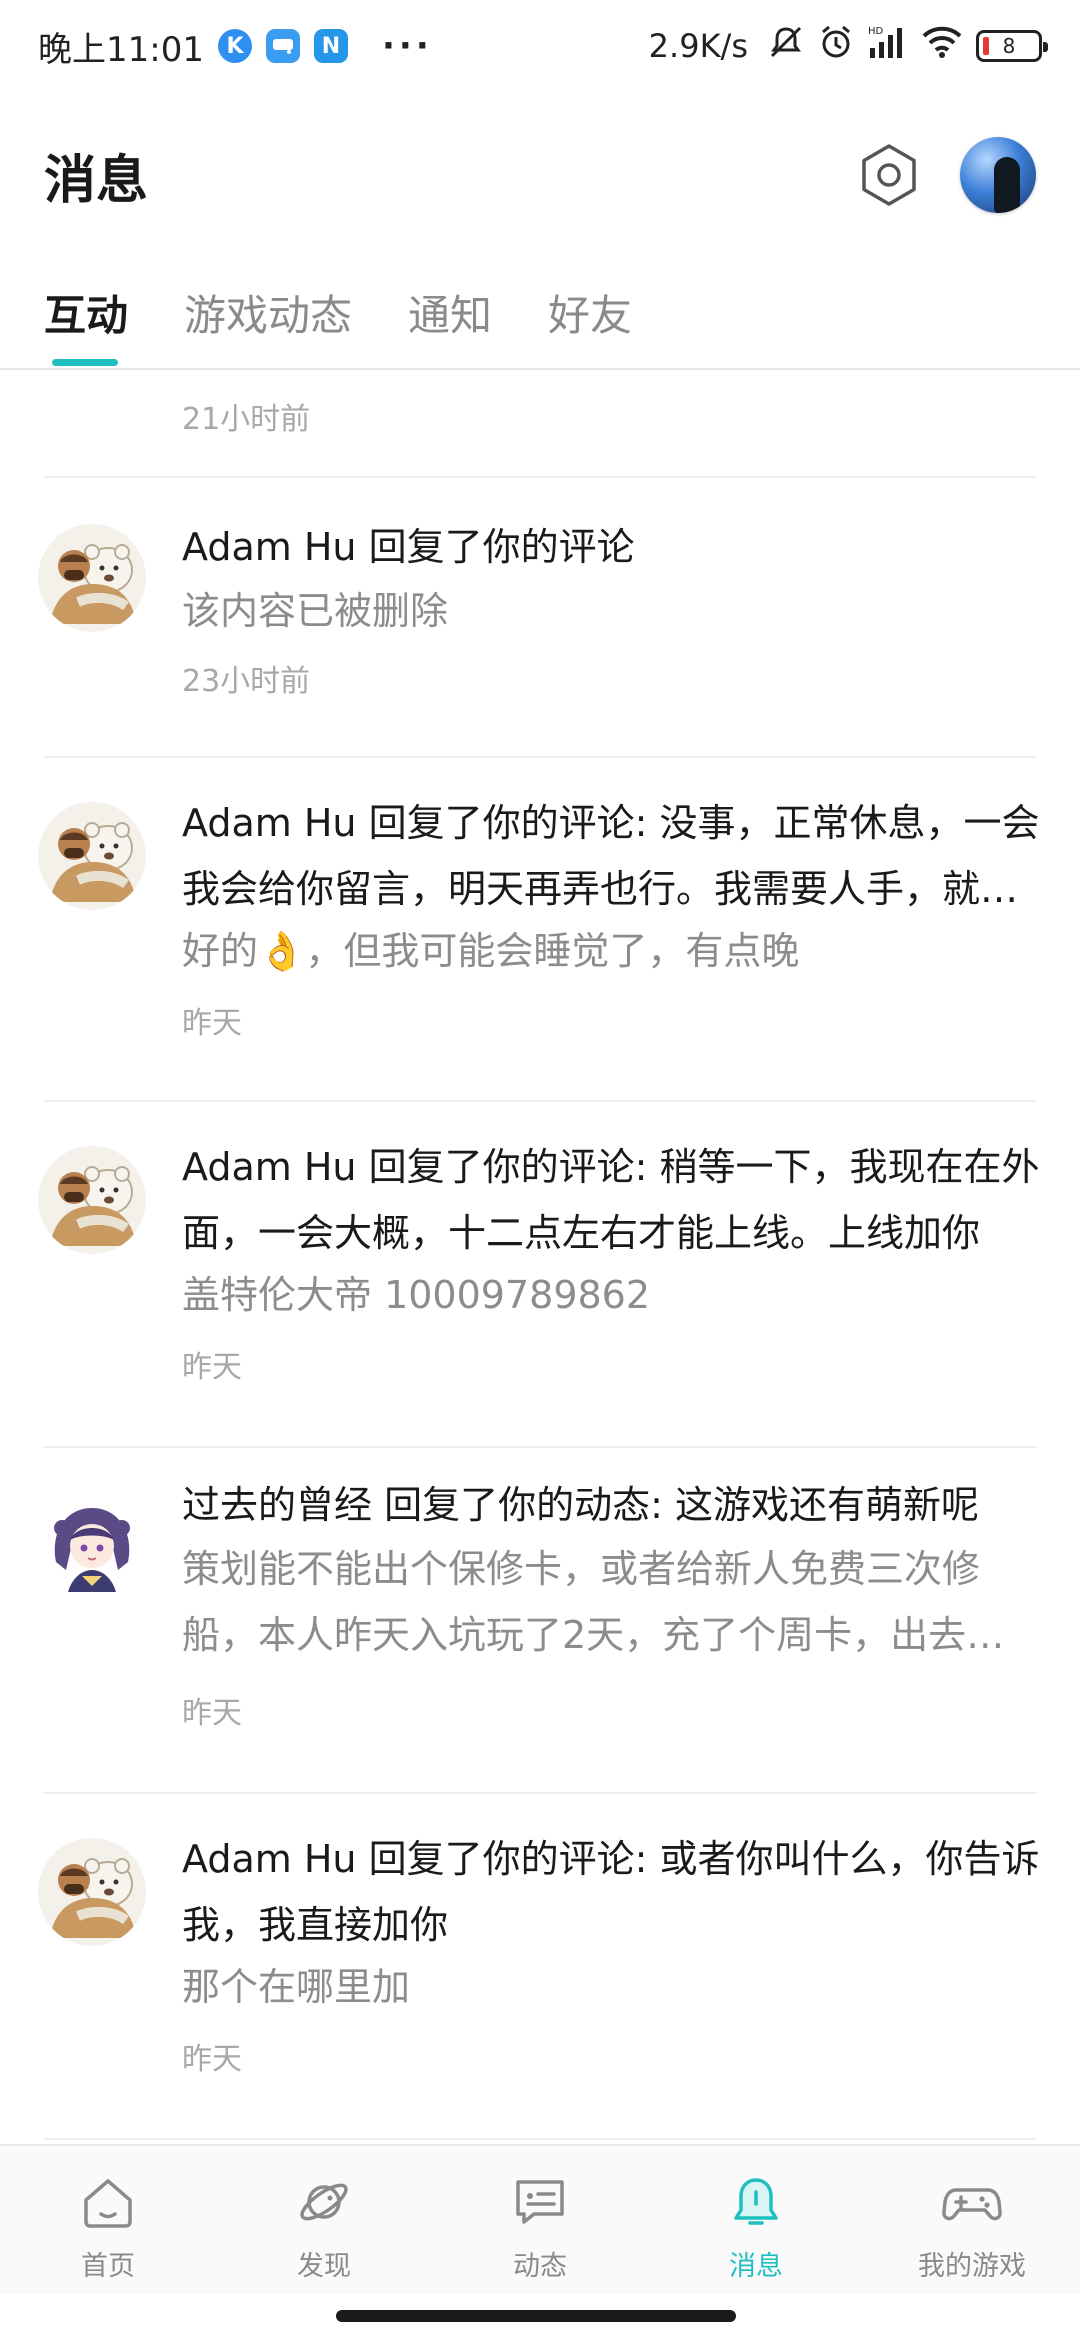 The image size is (1080, 2340). Describe the element at coordinates (756, 2201) in the screenshot. I see `bell-icon` at that location.